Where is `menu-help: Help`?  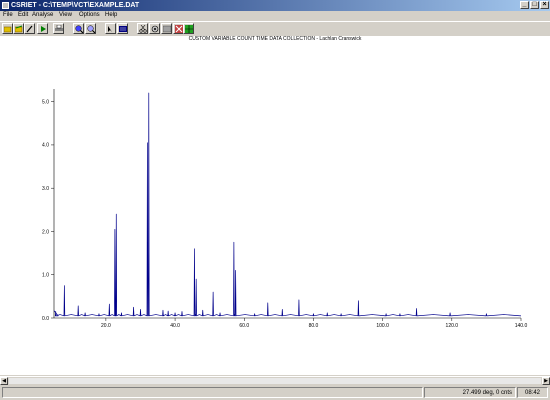
menu-help: Help is located at coordinates (111, 15).